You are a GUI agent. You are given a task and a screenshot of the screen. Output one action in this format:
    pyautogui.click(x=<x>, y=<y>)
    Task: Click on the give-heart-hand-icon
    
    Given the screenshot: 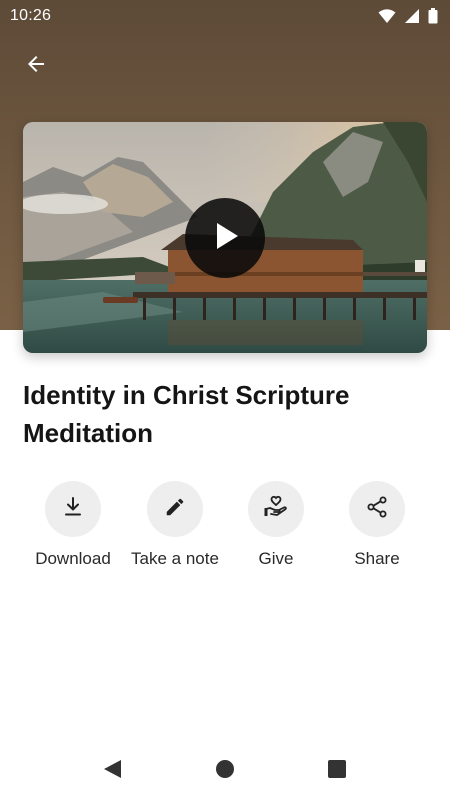 What is the action you would take?
    pyautogui.click(x=276, y=509)
    